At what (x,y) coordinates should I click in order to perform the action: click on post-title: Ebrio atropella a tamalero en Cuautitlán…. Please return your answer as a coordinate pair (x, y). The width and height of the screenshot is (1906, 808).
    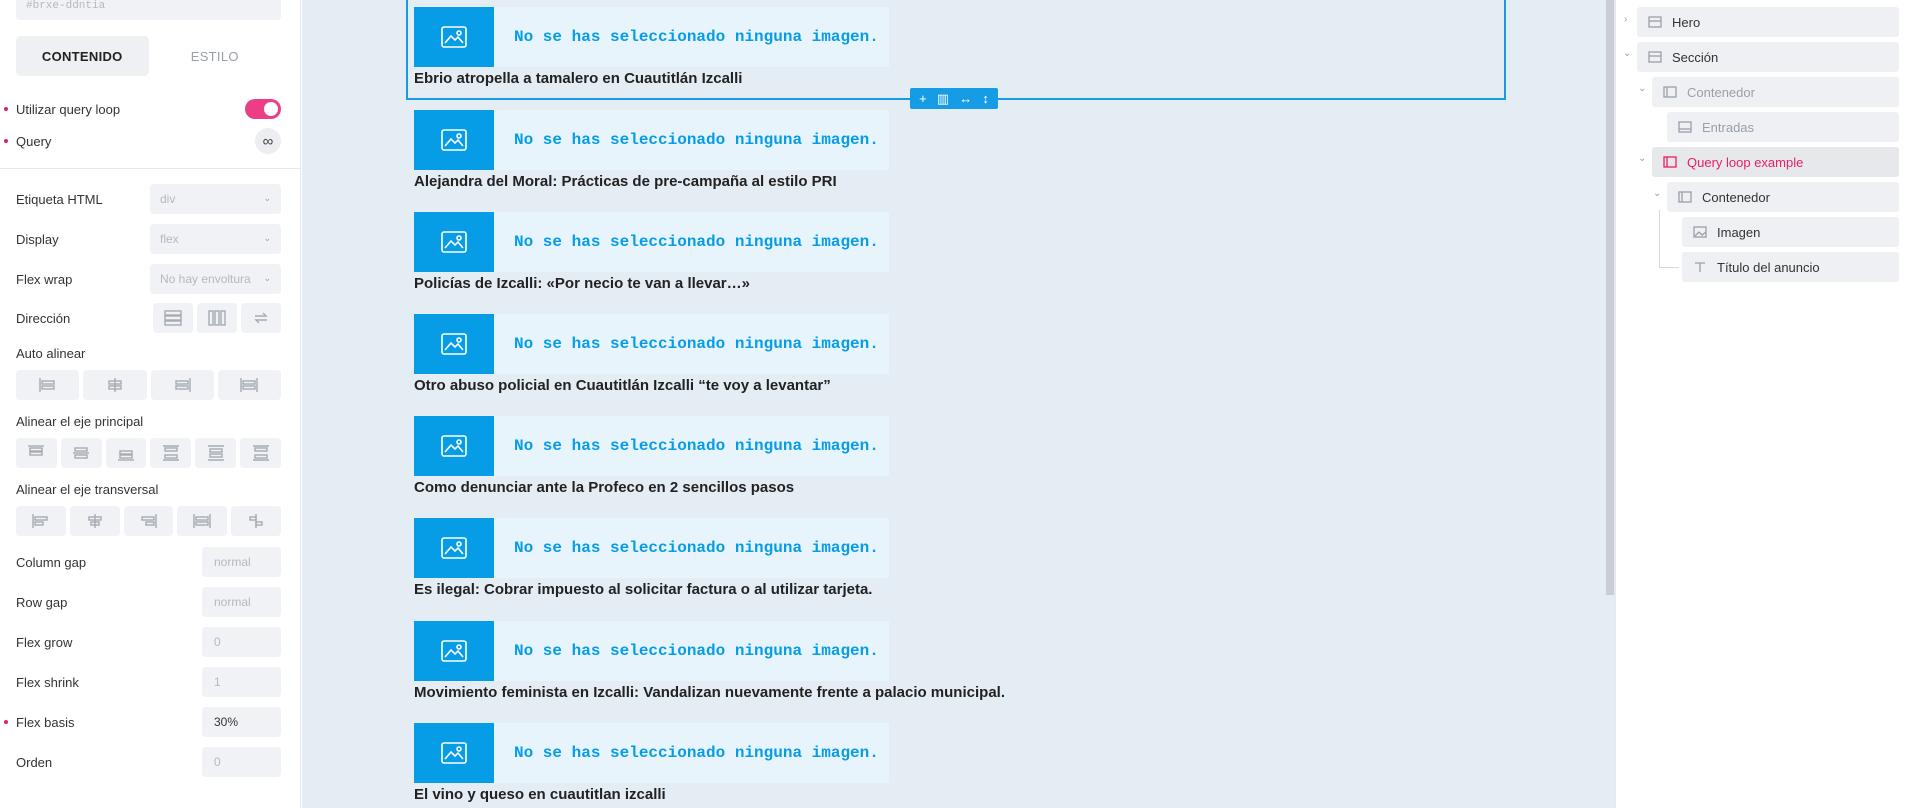
    Looking at the image, I should click on (774, 78).